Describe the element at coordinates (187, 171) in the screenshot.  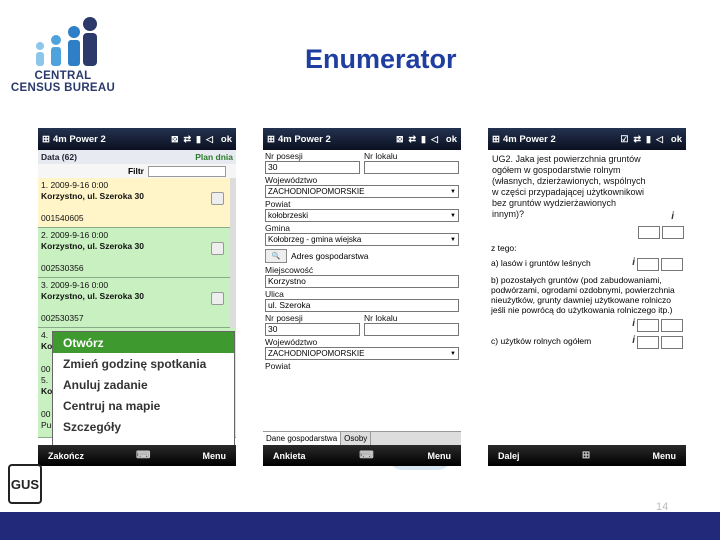
I see `filter-input` at that location.